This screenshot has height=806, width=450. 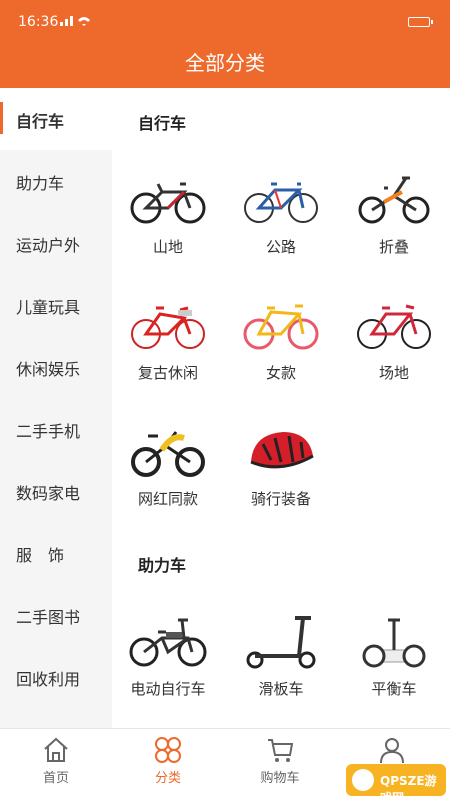 I want to click on watermark-text: QPSZE游戏网, so click(x=408, y=789).